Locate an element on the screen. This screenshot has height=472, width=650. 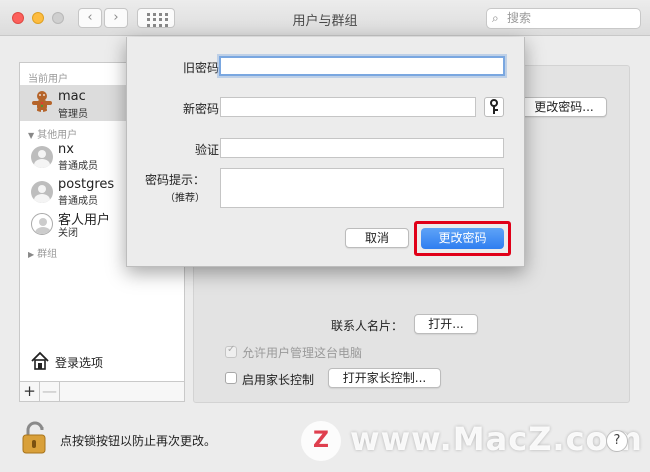
search-input: ⌕ 搜索 is located at coordinates (563, 18).